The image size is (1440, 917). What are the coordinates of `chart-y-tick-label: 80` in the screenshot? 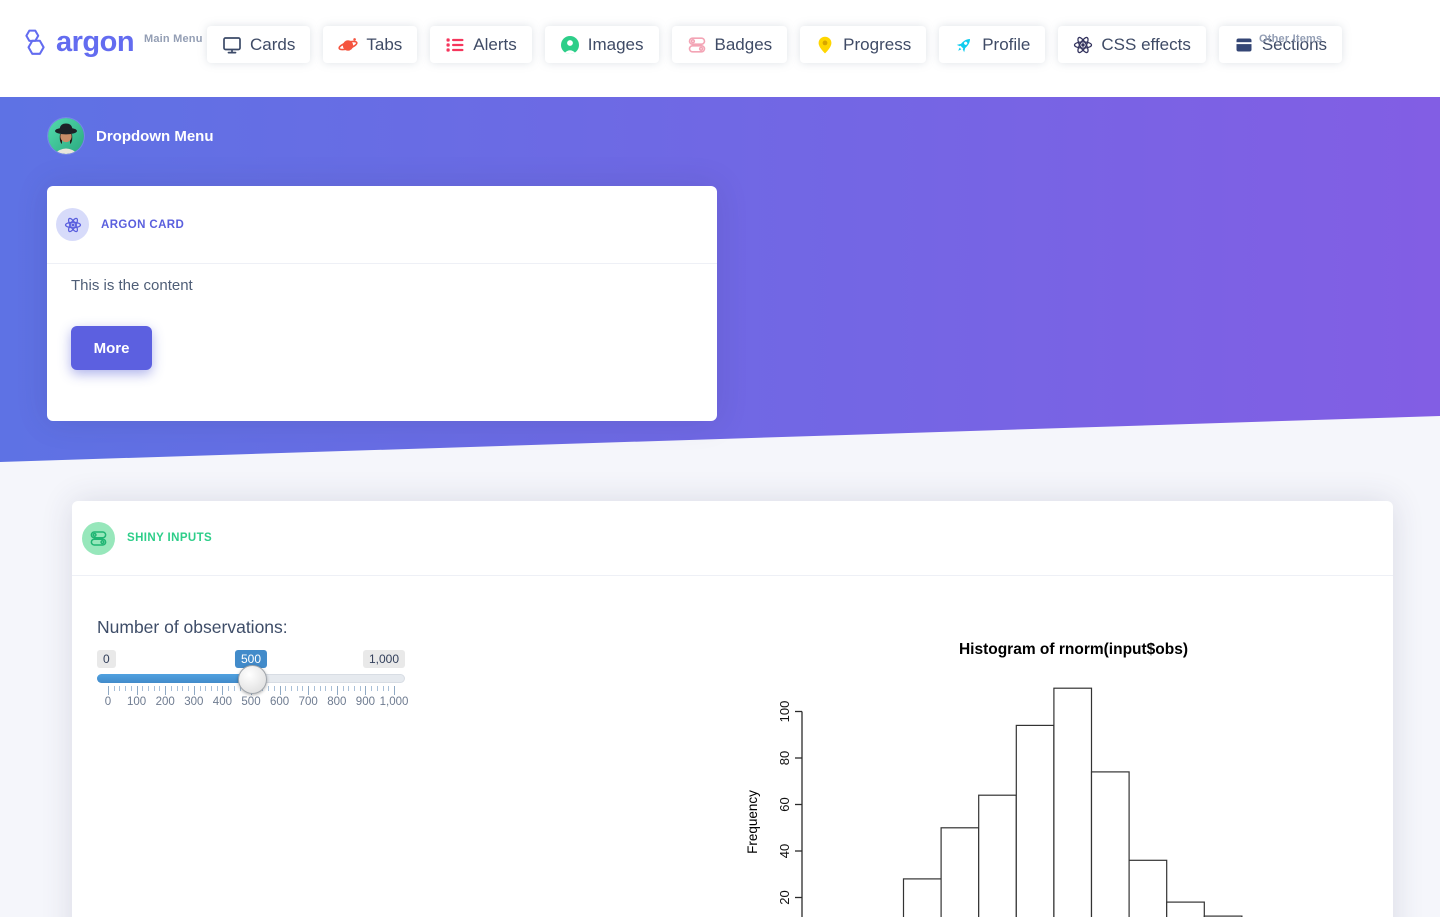 It's located at (784, 758).